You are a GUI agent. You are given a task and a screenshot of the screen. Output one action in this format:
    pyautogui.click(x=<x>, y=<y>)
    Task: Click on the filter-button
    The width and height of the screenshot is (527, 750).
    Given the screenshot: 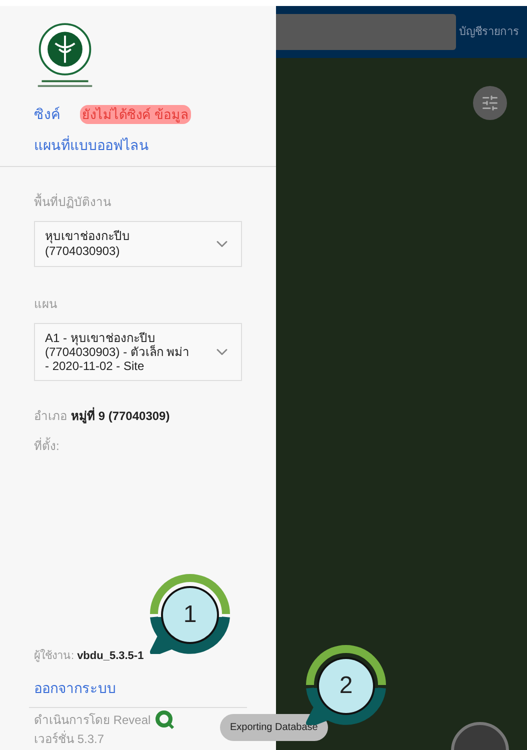 What is the action you would take?
    pyautogui.click(x=490, y=103)
    